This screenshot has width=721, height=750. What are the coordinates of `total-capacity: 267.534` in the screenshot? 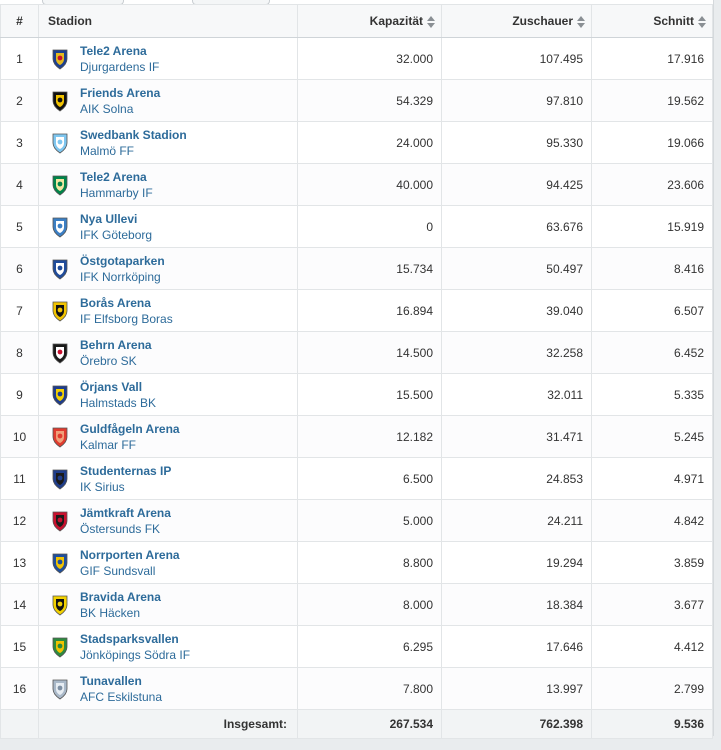 It's located at (369, 724).